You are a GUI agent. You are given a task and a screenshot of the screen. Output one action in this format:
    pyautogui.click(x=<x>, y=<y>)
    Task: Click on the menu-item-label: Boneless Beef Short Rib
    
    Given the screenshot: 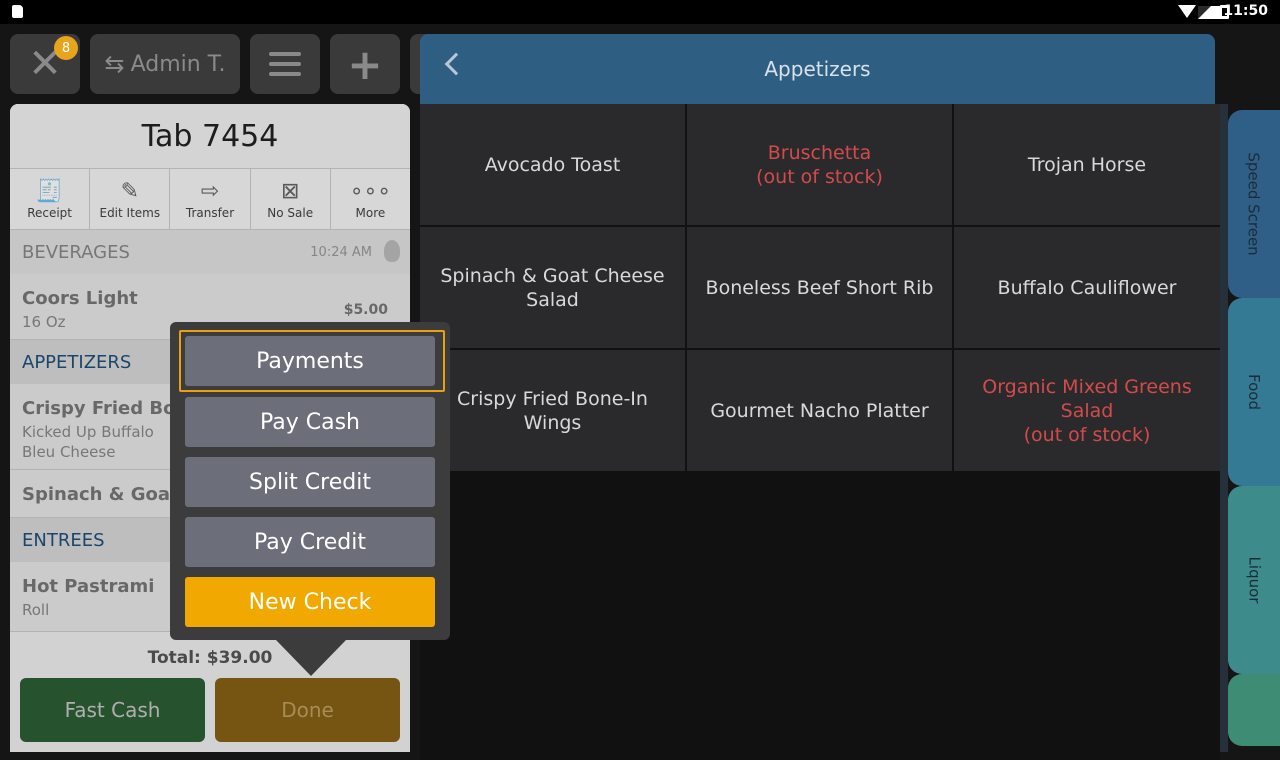 What is the action you would take?
    pyautogui.click(x=819, y=287)
    